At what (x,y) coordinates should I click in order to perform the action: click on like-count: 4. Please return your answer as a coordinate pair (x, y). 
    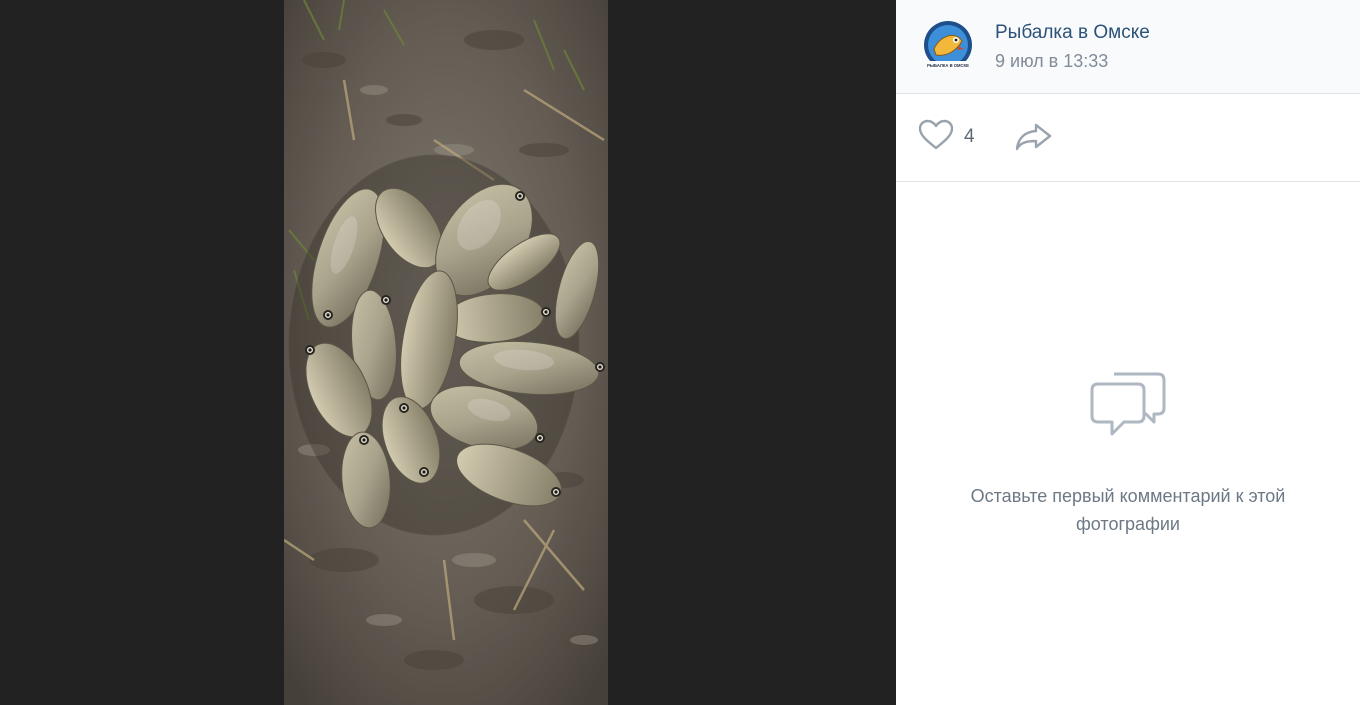
    Looking at the image, I should click on (969, 136).